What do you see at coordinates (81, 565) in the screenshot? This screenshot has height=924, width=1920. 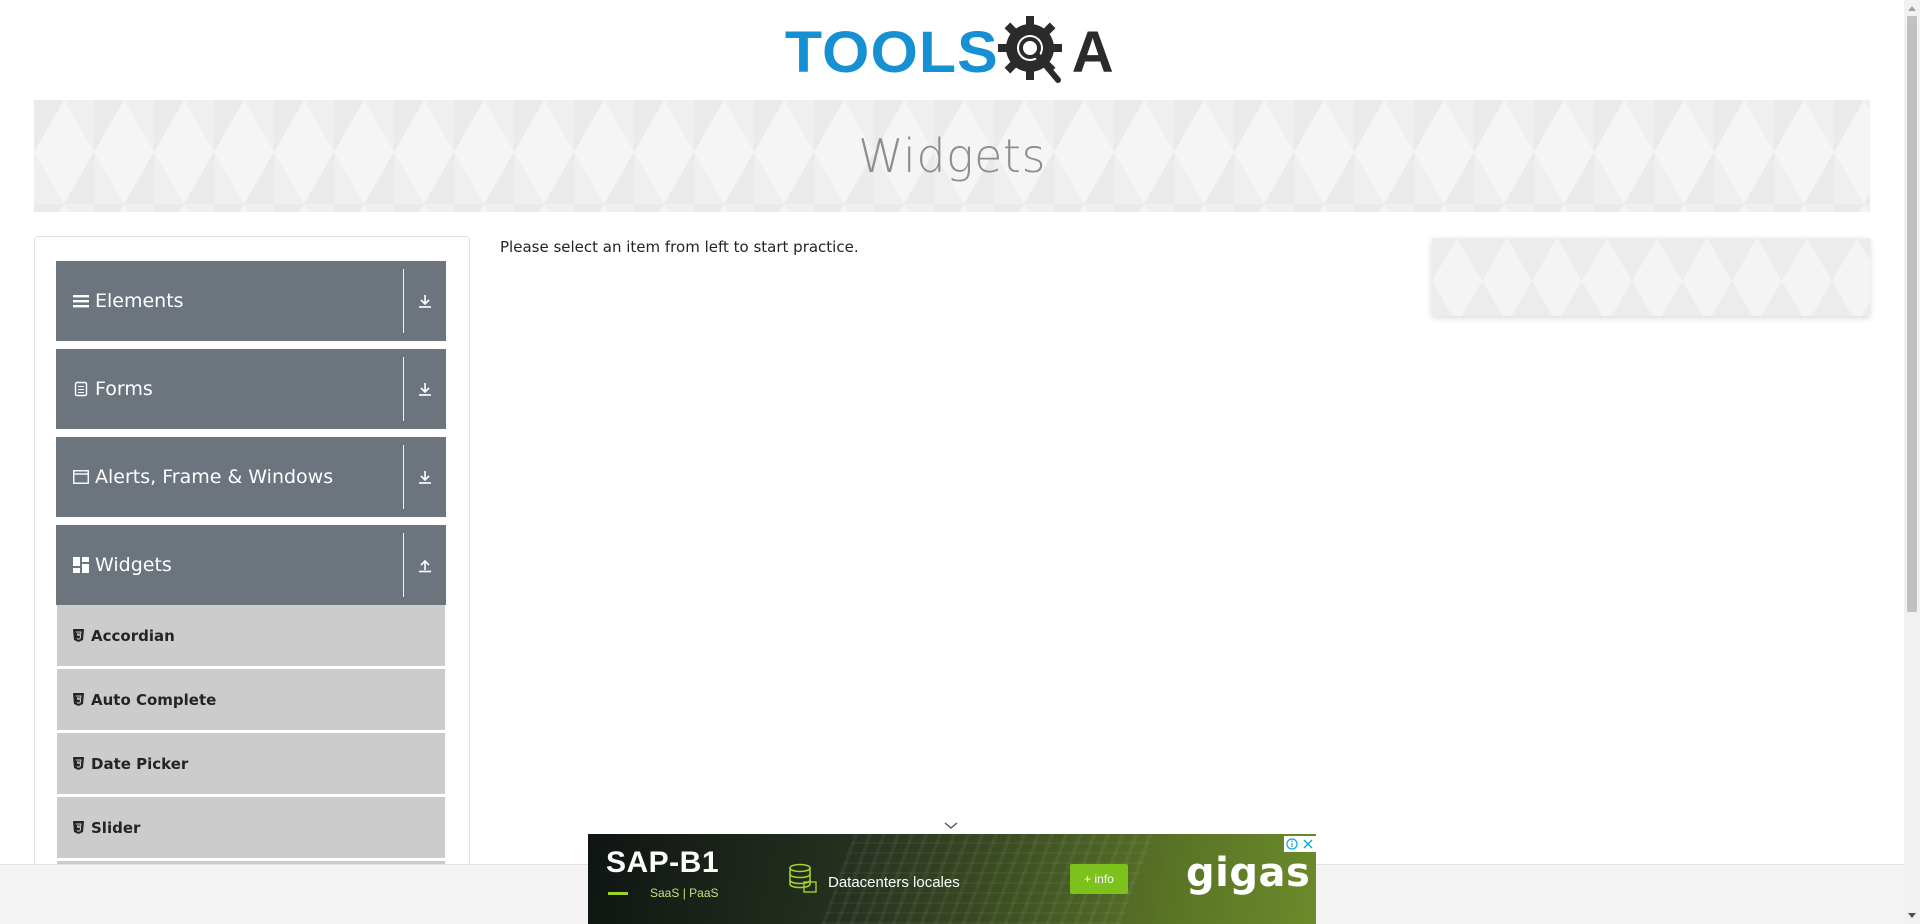 I see `dashboard-icon` at bounding box center [81, 565].